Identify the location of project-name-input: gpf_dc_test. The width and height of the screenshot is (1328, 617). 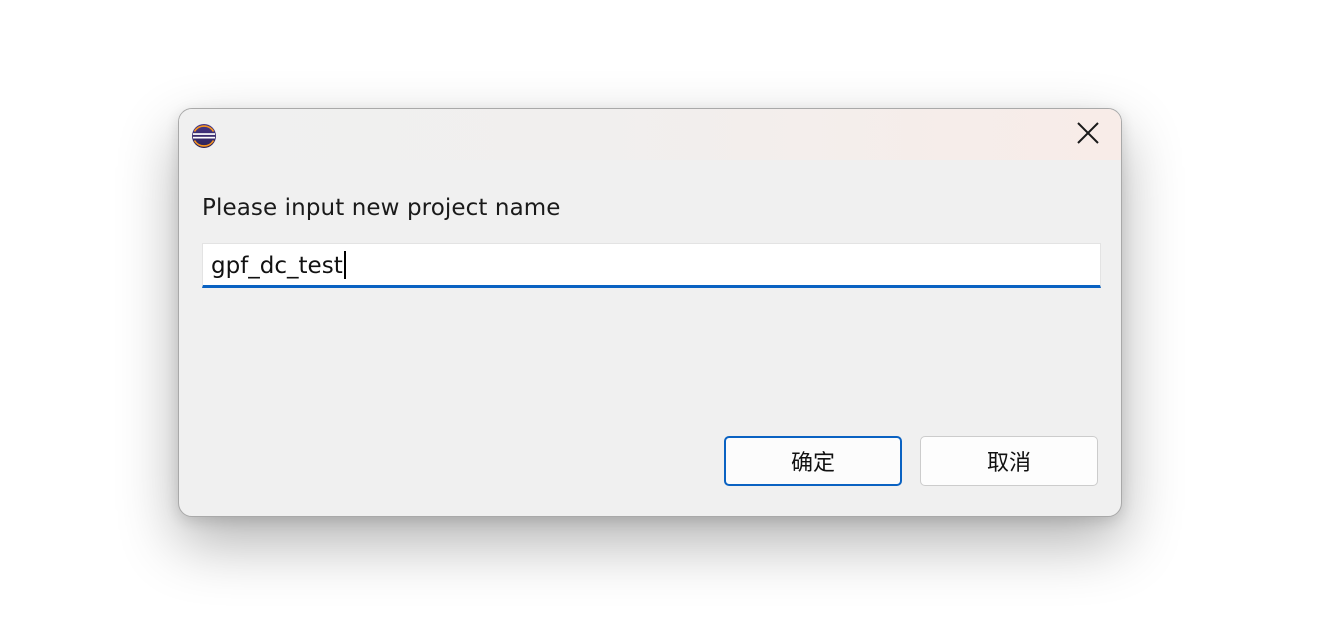
(651, 265).